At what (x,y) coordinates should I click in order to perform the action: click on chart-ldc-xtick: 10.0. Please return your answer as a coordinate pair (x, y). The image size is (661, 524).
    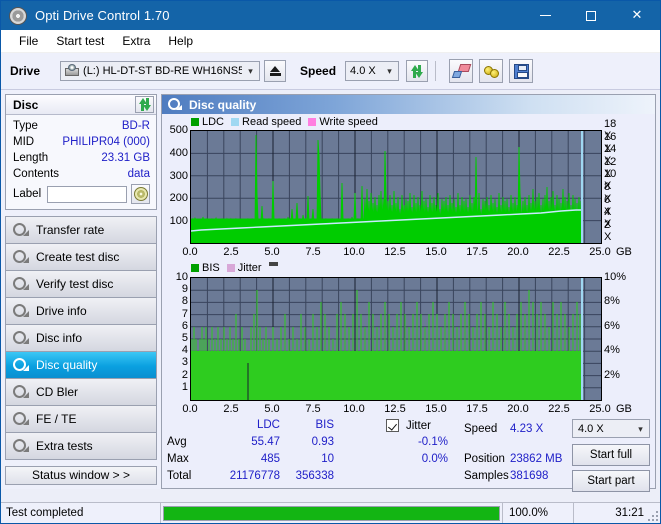
    Looking at the image, I should click on (354, 252).